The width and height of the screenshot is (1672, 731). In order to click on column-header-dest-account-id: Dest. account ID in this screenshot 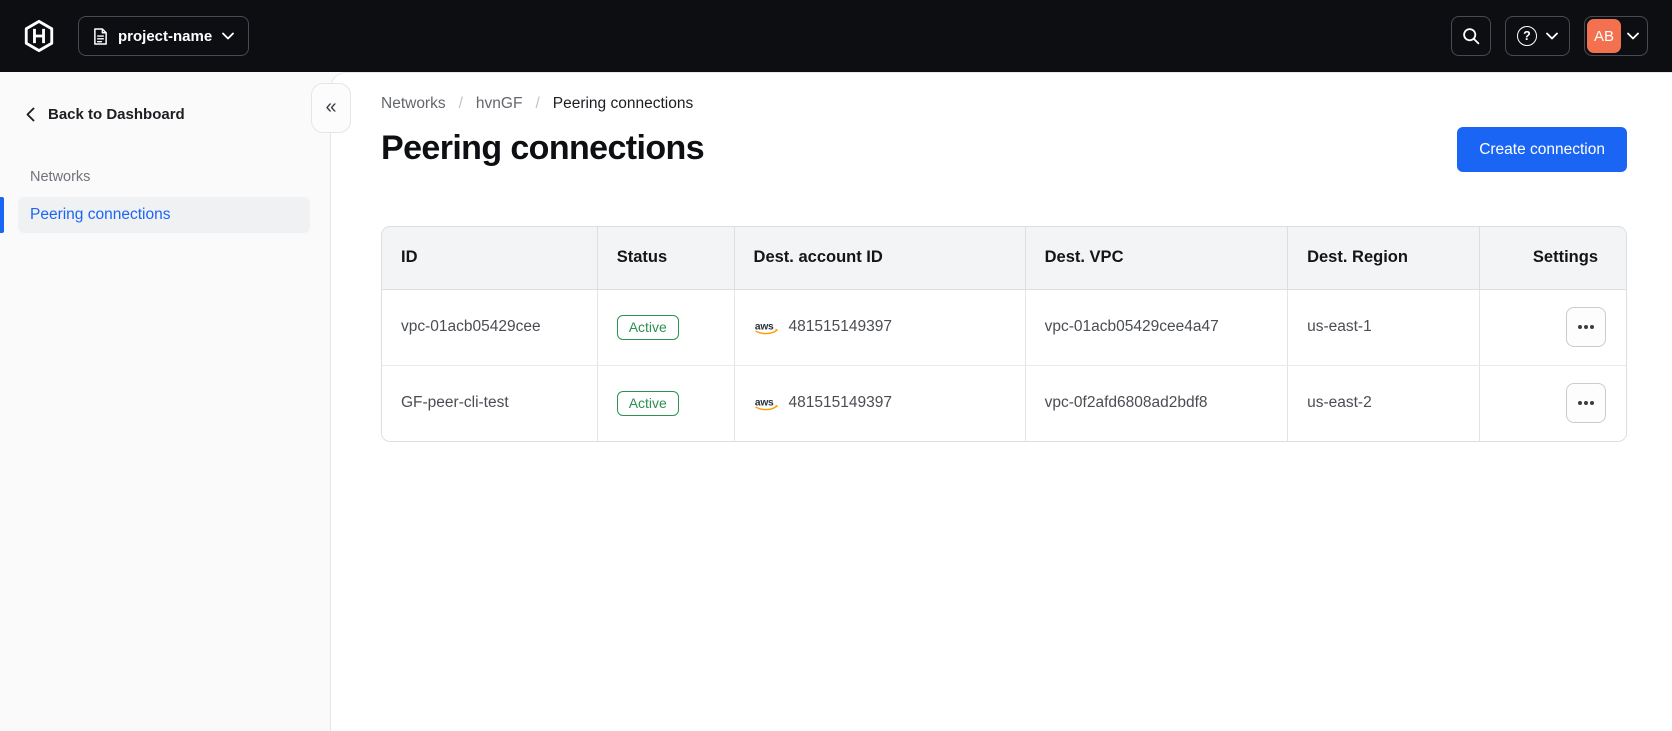, I will do `click(880, 258)`.